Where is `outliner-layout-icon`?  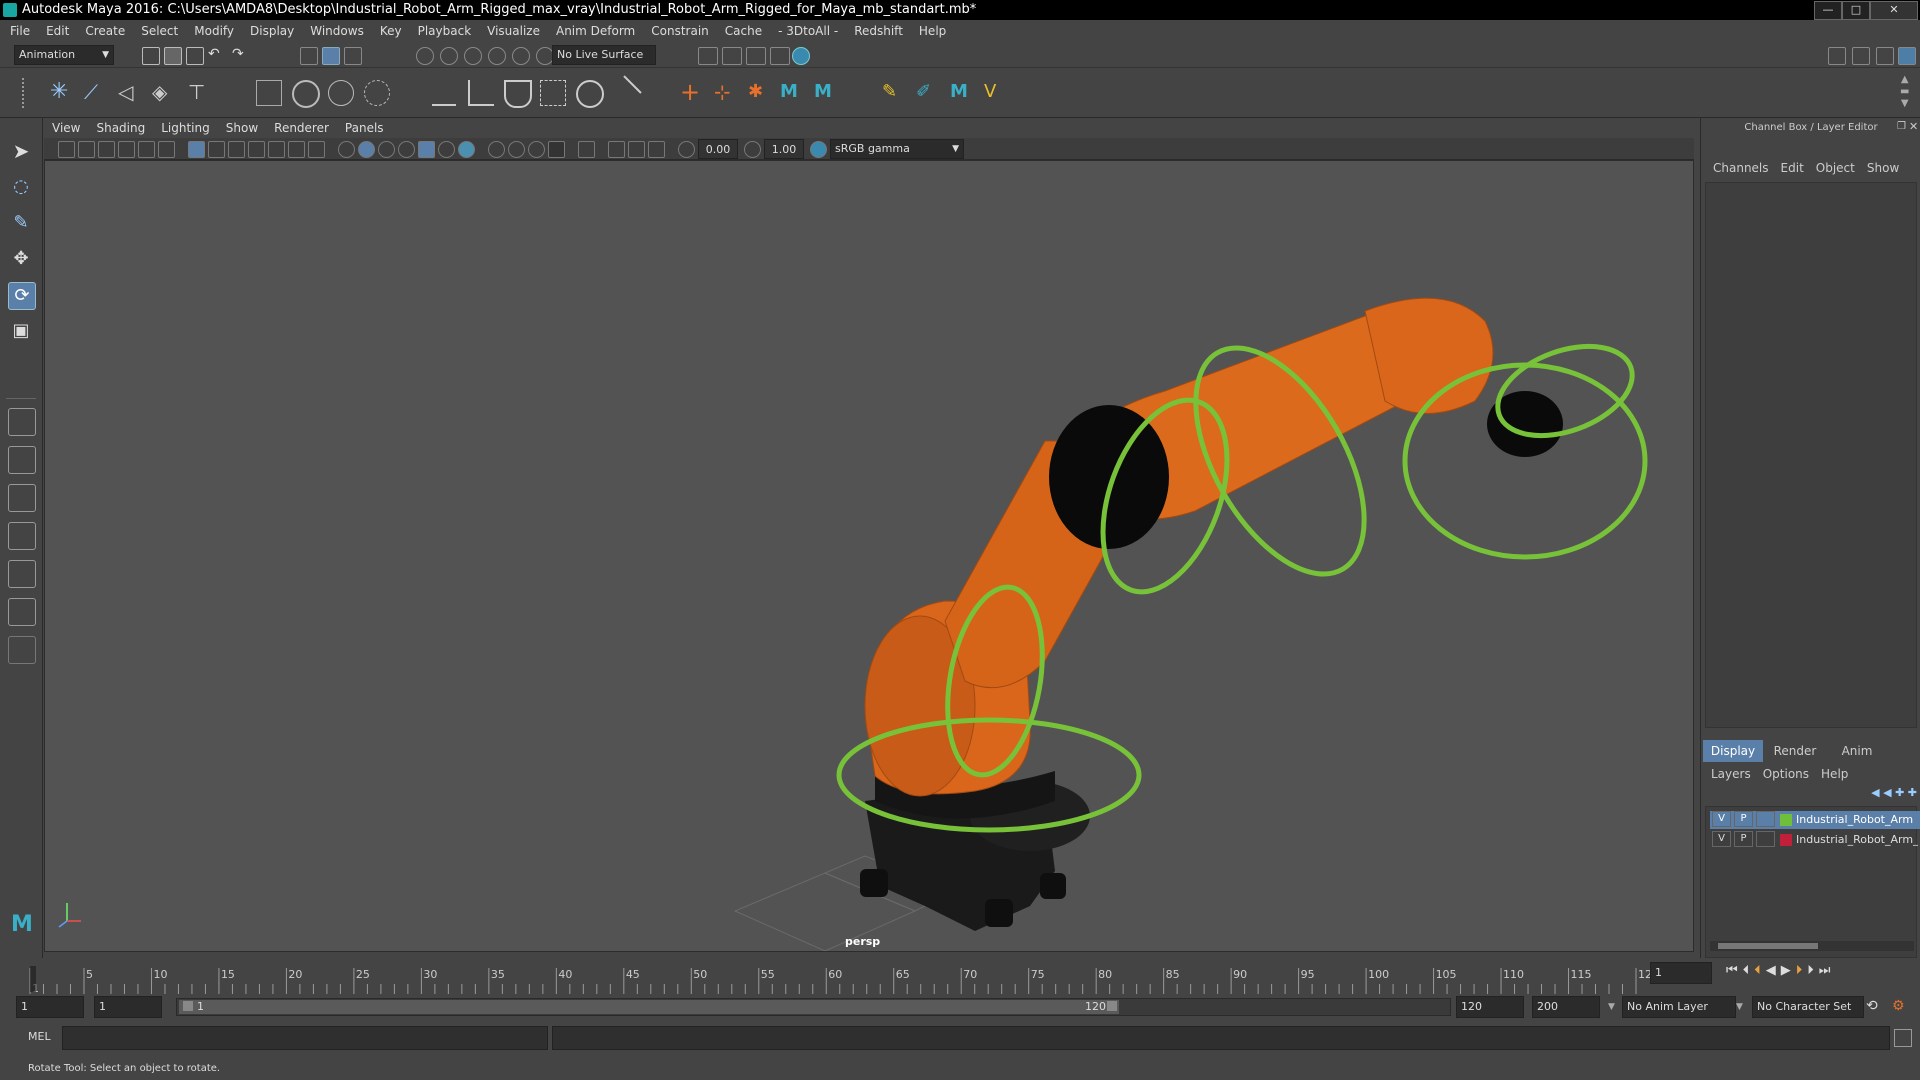
outliner-layout-icon is located at coordinates (22, 612).